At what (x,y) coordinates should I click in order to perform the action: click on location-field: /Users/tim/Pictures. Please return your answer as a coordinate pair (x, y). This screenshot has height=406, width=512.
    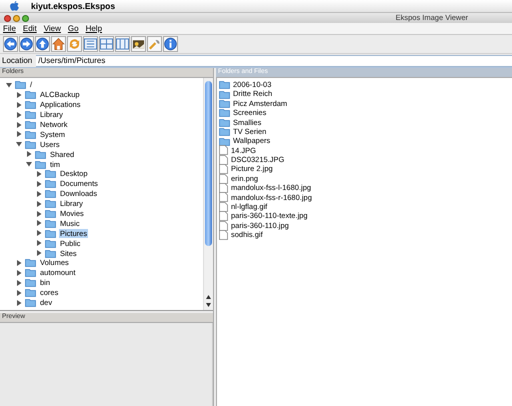
    Looking at the image, I should click on (274, 60).